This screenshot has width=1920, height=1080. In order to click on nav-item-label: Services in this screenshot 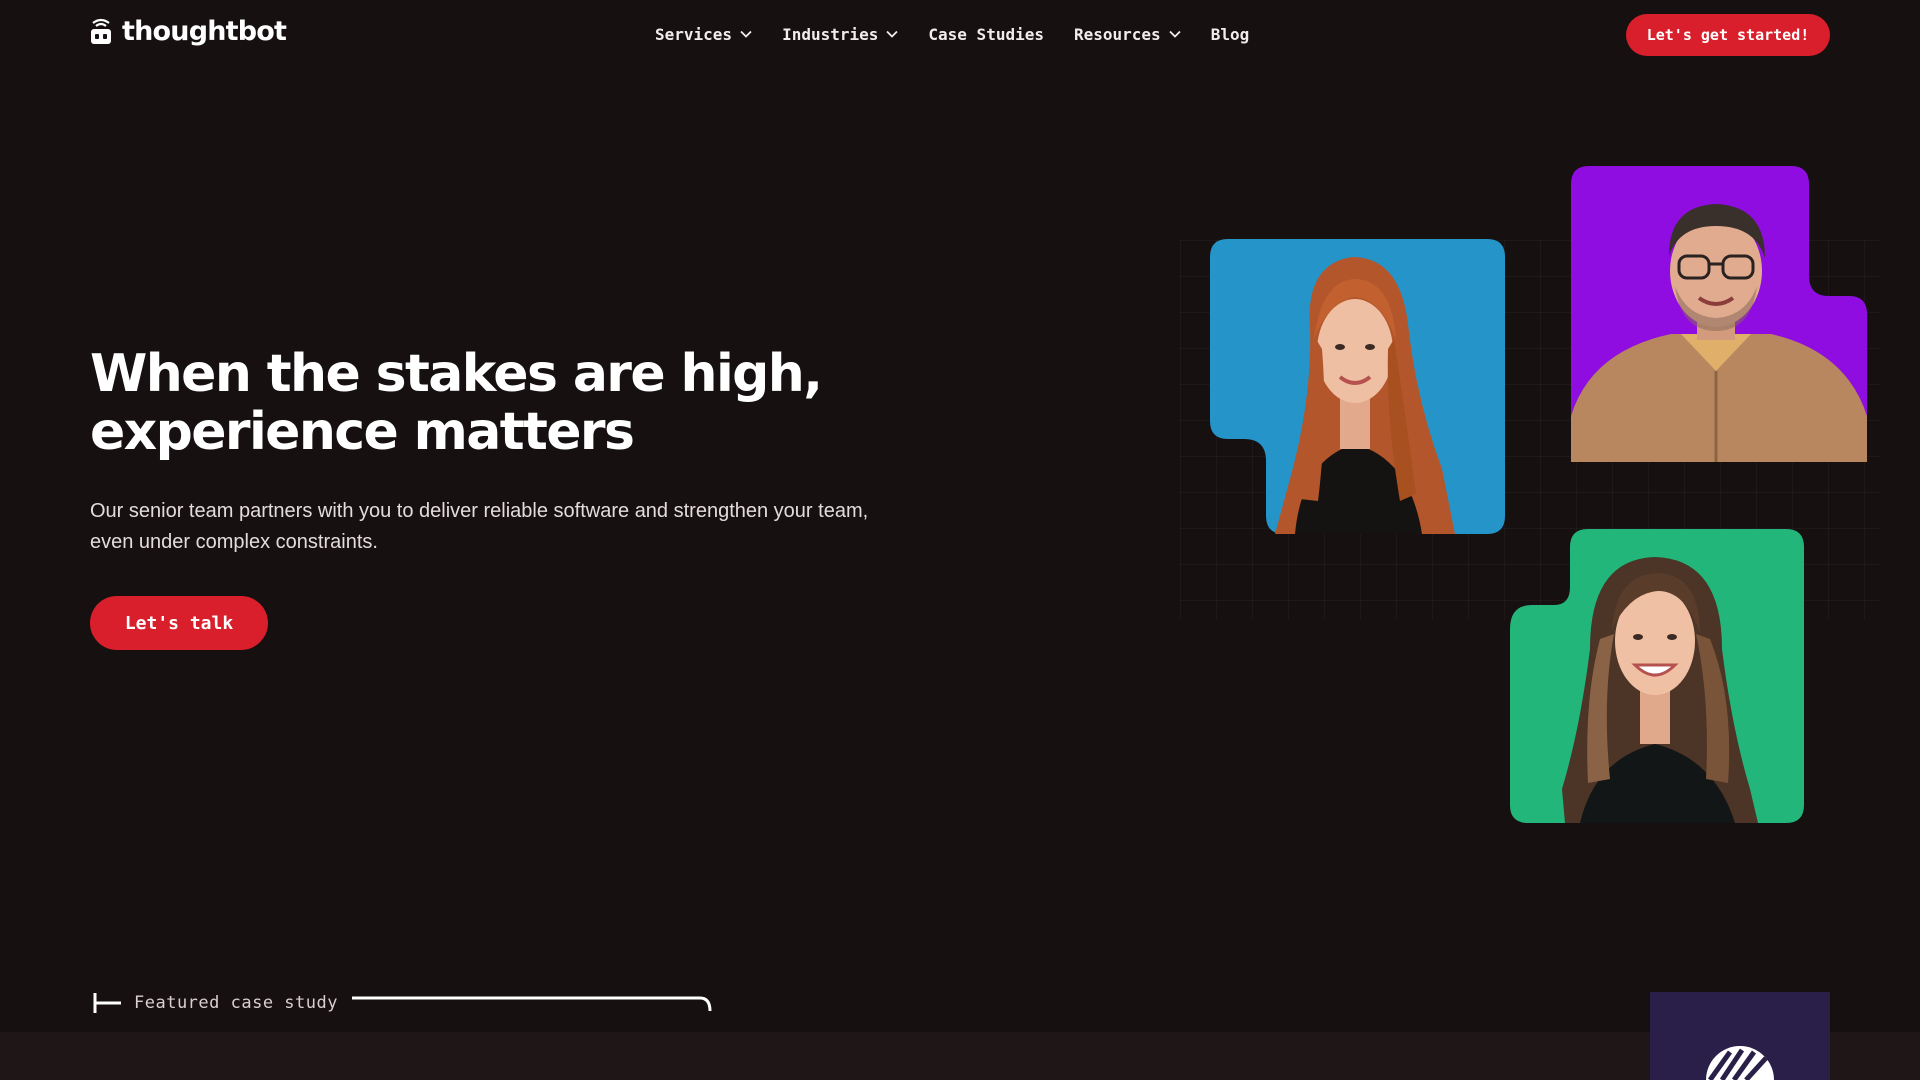, I will do `click(694, 34)`.